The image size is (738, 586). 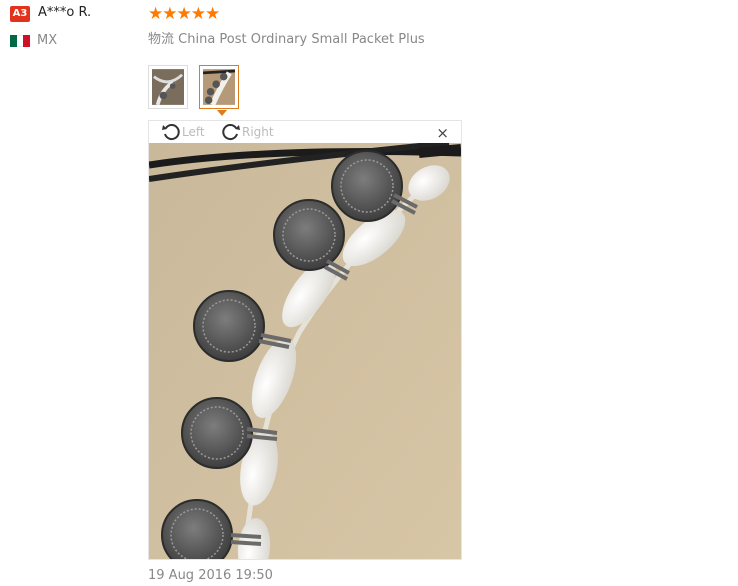 I want to click on thumbnail-pointer, so click(x=222, y=113).